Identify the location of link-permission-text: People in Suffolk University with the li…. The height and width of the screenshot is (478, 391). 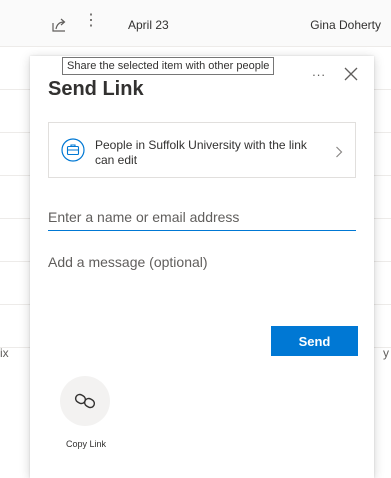
(201, 152).